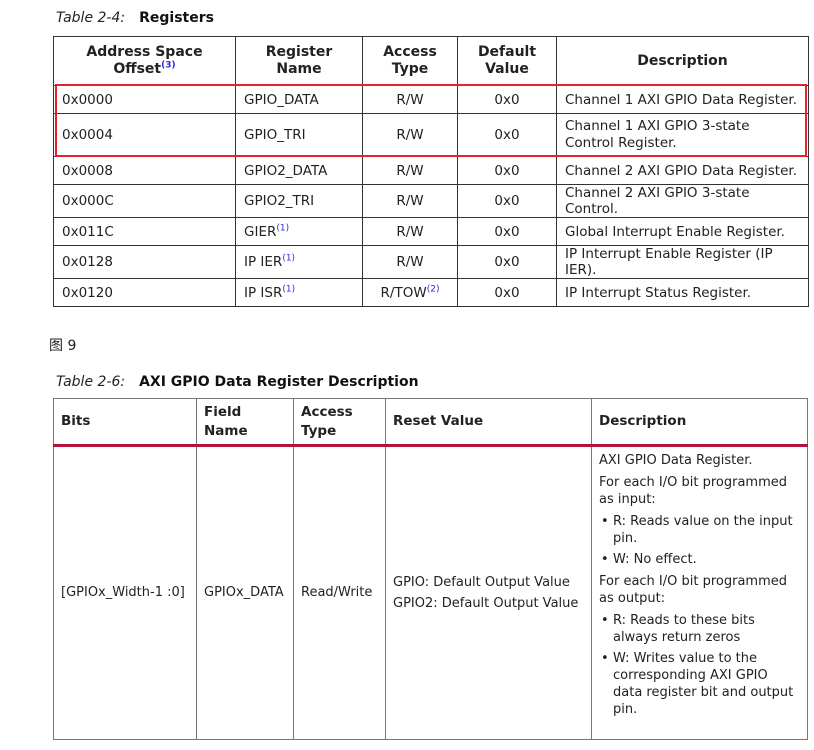  Describe the element at coordinates (144, 135) in the screenshot. I see `cell-offset: 0x0004` at that location.